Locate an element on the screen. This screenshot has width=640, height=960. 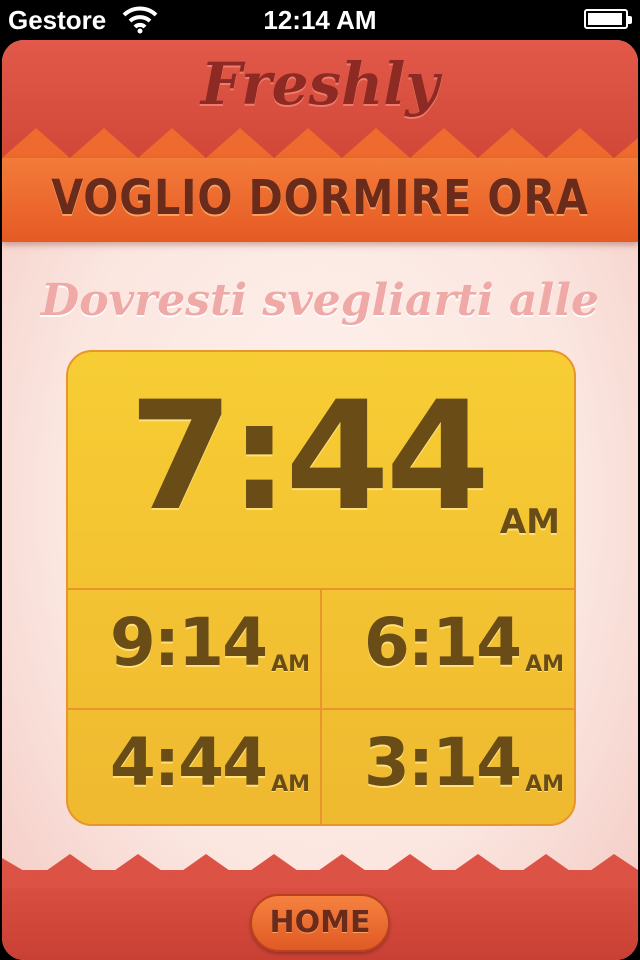
main-time-ampm: AM is located at coordinates (529, 522).